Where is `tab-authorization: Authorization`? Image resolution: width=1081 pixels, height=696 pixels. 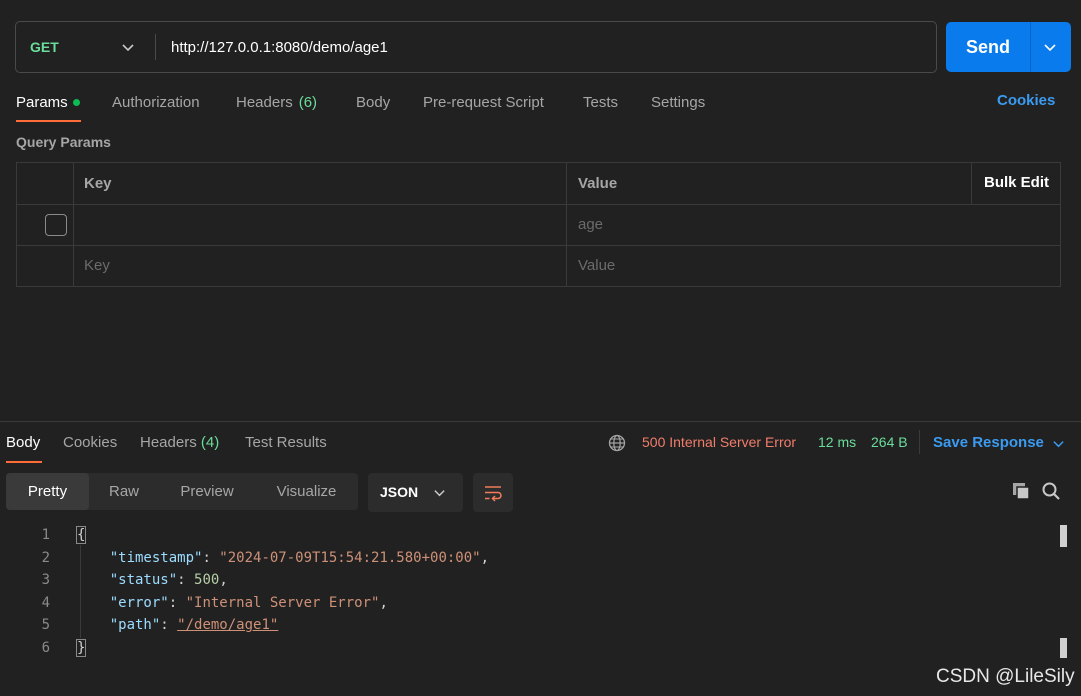 tab-authorization: Authorization is located at coordinates (156, 102).